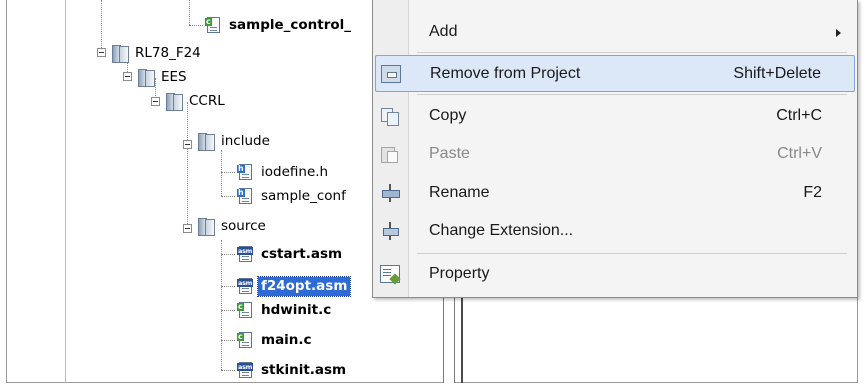 This screenshot has width=864, height=385. What do you see at coordinates (390, 231) in the screenshot?
I see `change-extension-icon` at bounding box center [390, 231].